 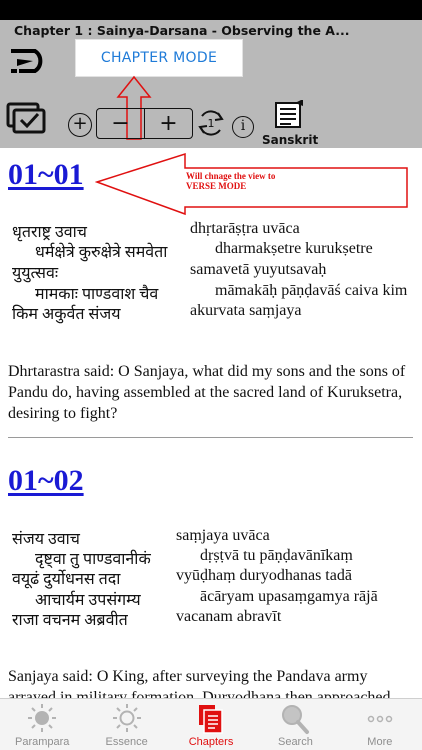 What do you see at coordinates (294, 248) in the screenshot?
I see `transliteration-line: dharmakṣetre kurukṣetre` at bounding box center [294, 248].